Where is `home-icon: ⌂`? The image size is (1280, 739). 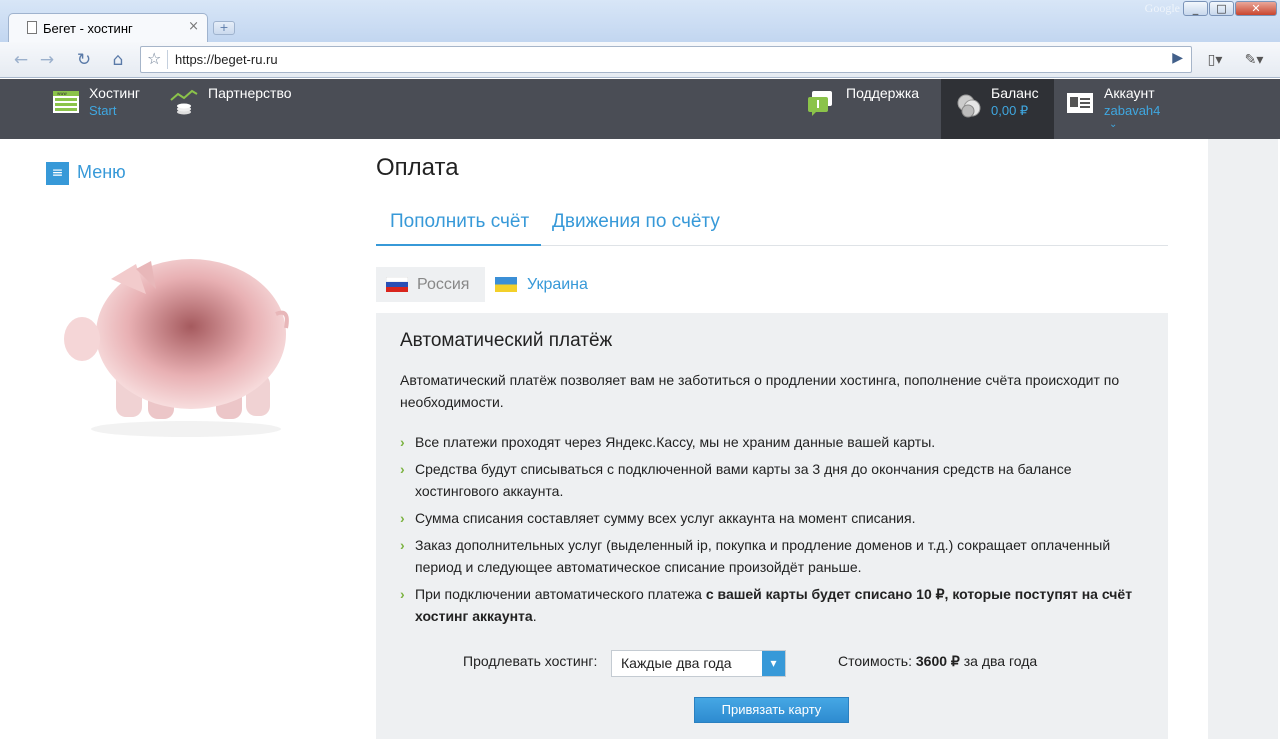 home-icon: ⌂ is located at coordinates (118, 60).